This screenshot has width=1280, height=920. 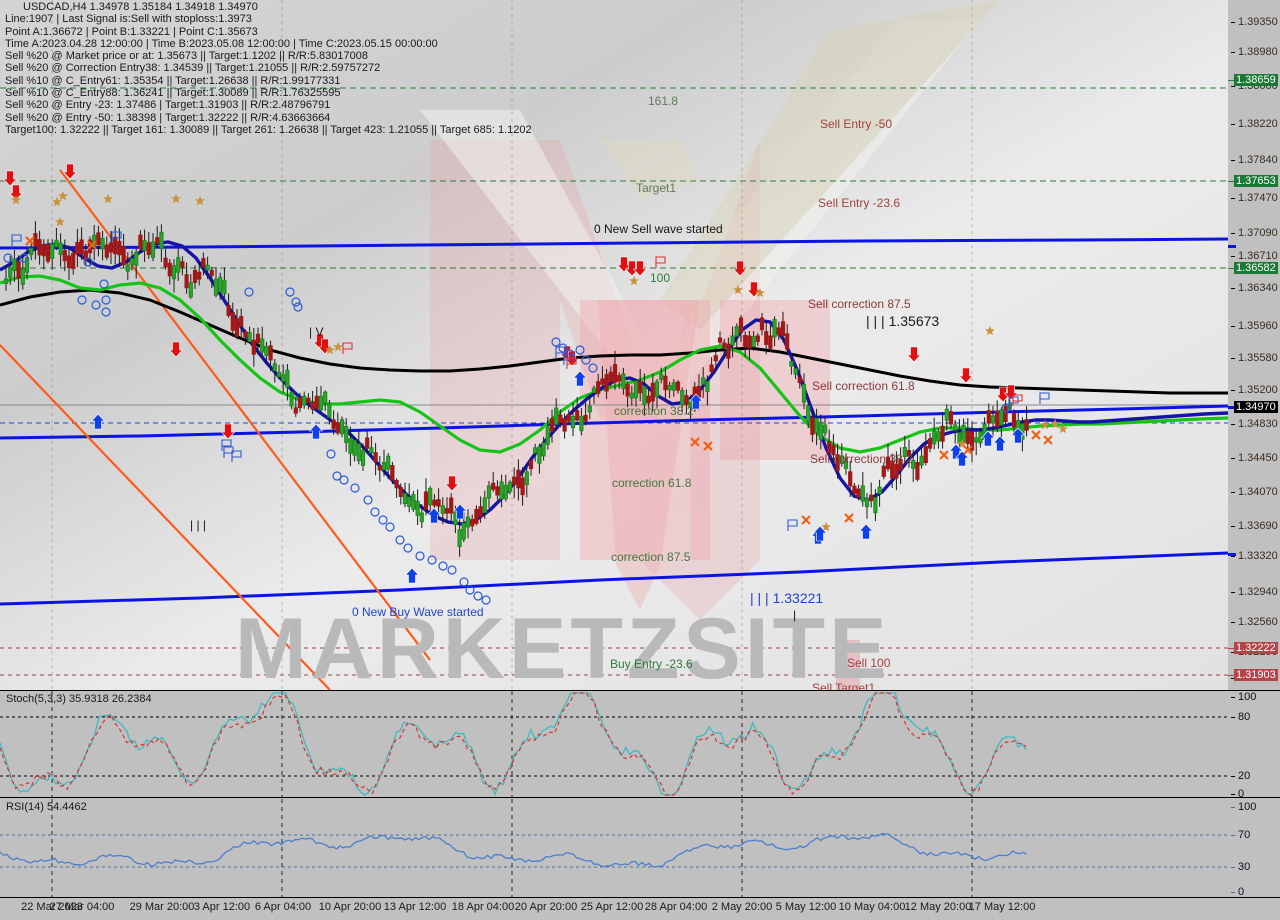 I want to click on chart-annotation: 100, so click(x=660, y=278).